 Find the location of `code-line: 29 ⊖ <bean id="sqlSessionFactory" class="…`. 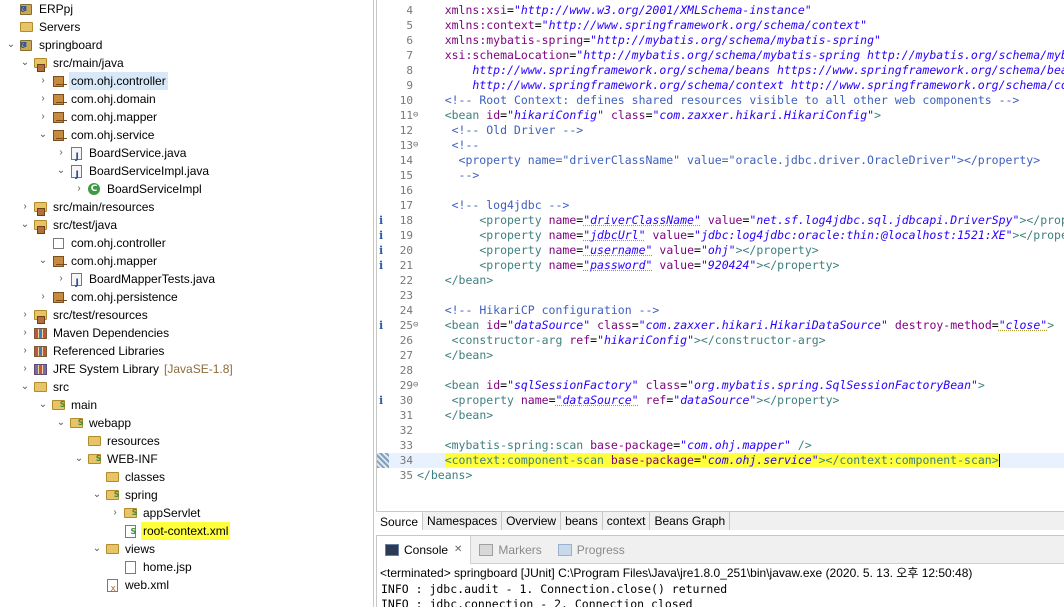

code-line: 29 ⊖ <bean id="sqlSessionFactory" class="… is located at coordinates (720, 385).